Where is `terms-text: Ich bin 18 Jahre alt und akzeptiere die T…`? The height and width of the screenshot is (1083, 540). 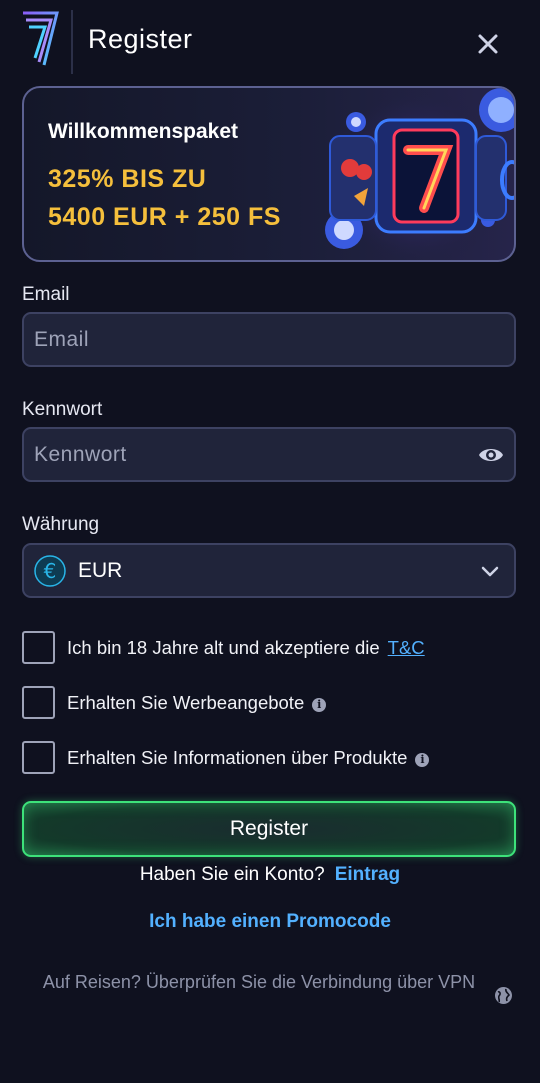 terms-text: Ich bin 18 Jahre alt und akzeptiere die T… is located at coordinates (246, 648).